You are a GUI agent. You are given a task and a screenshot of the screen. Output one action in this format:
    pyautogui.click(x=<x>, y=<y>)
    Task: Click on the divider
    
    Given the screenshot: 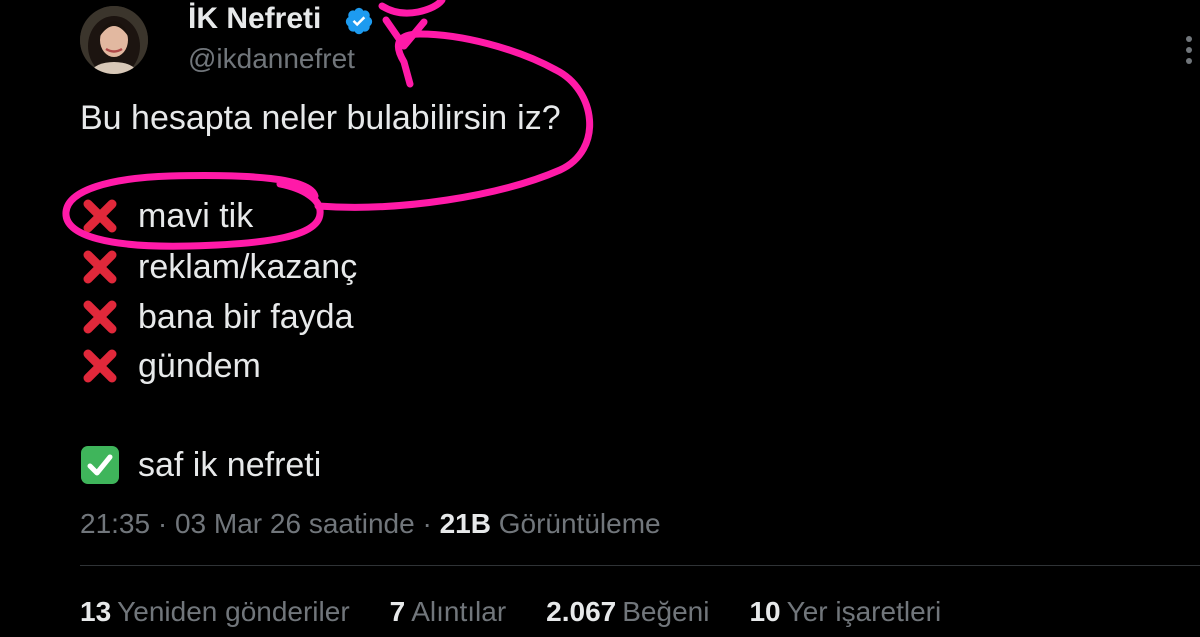 What is the action you would take?
    pyautogui.click(x=640, y=565)
    